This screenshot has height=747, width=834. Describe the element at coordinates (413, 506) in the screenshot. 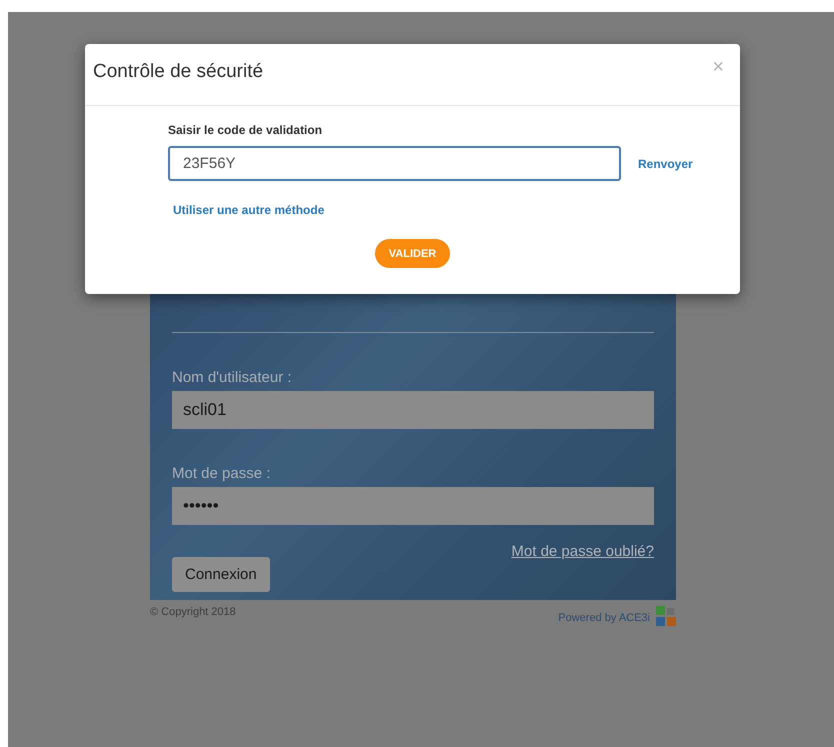

I see `input-field: ••••••` at that location.